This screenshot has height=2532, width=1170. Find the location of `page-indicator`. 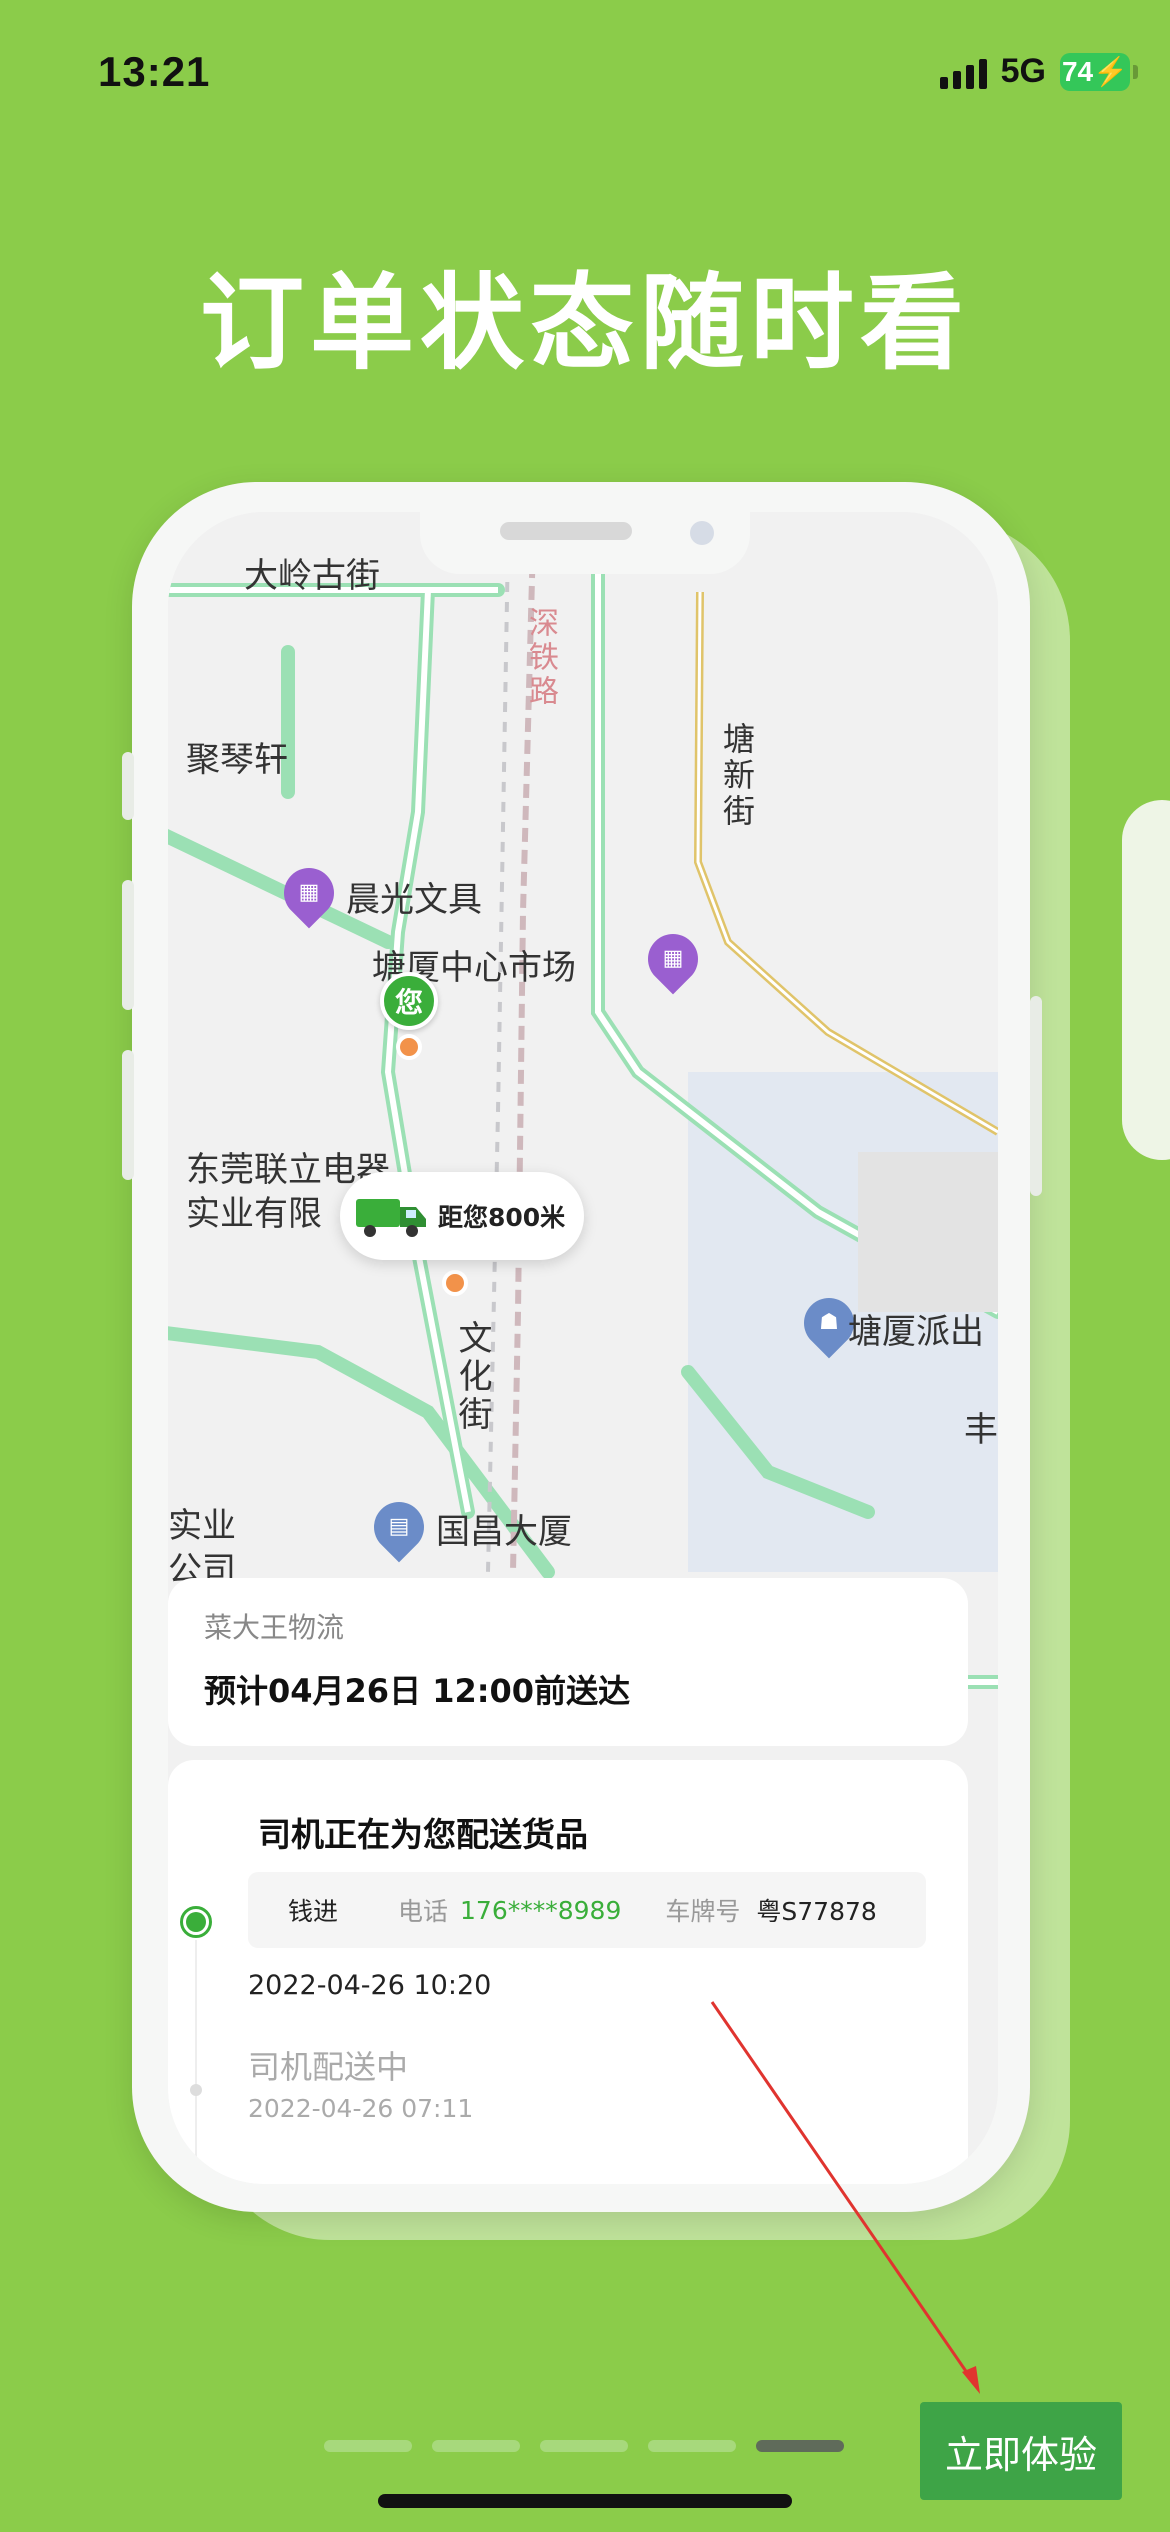

page-indicator is located at coordinates (584, 2446).